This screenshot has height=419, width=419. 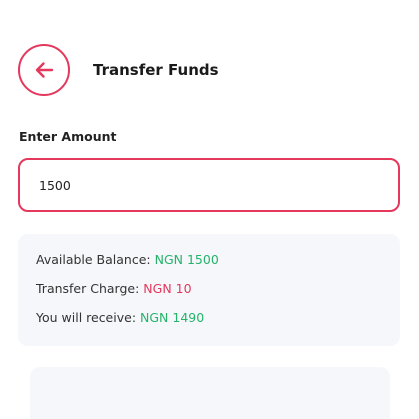 I want to click on back-button, so click(x=44, y=70).